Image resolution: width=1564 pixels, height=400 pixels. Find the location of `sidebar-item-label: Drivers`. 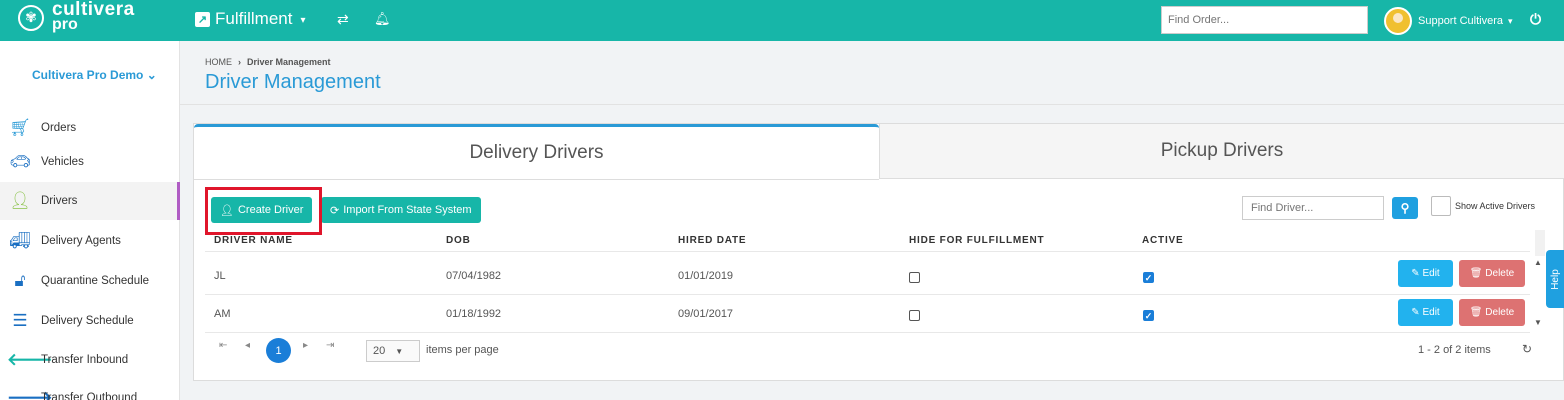

sidebar-item-label: Drivers is located at coordinates (59, 201).